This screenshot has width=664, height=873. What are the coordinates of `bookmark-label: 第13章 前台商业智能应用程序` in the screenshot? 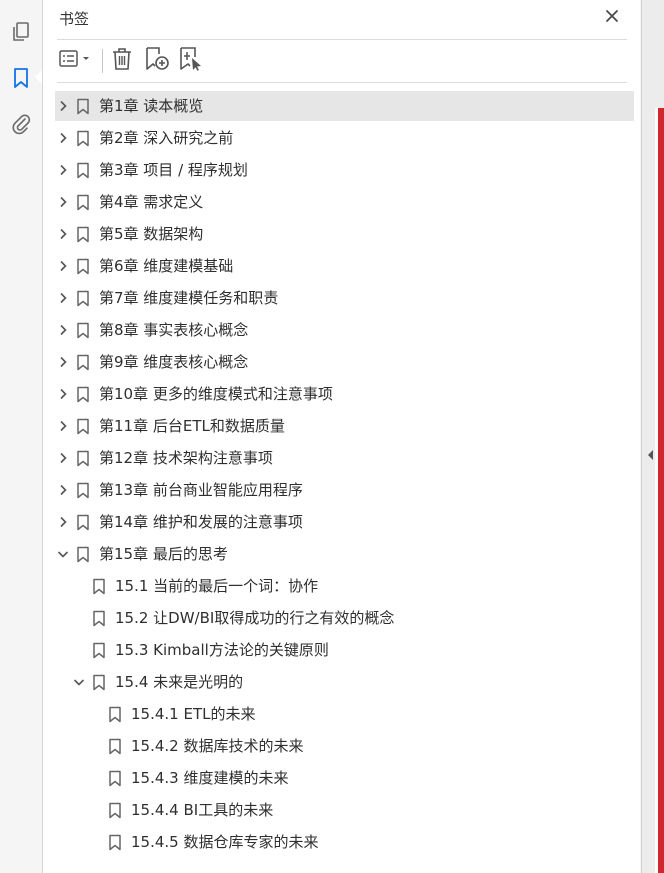 It's located at (201, 490).